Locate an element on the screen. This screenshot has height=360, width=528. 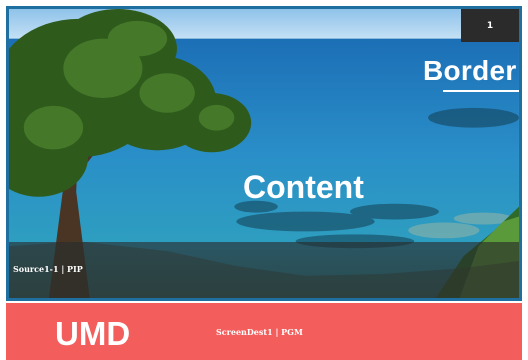
umd-label: UMD is located at coordinates (93, 333).